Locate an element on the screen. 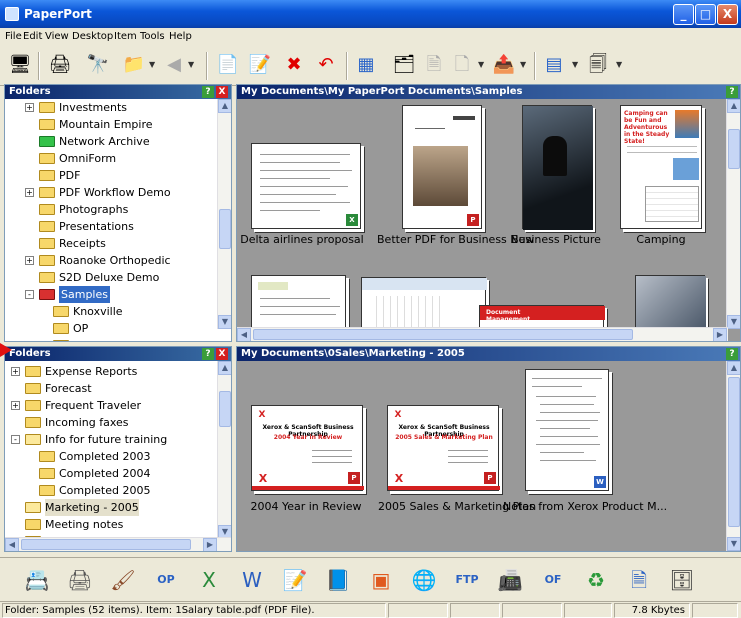  page-dropdown-arrow: ▼ is located at coordinates (482, 65).